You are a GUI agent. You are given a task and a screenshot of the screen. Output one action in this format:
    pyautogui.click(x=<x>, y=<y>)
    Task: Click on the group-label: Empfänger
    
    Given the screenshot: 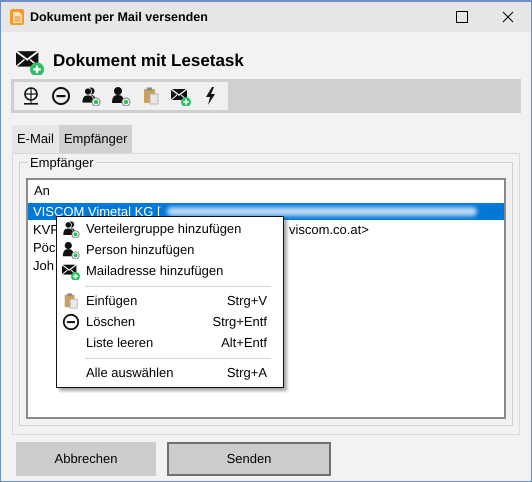 What is the action you would take?
    pyautogui.click(x=62, y=162)
    